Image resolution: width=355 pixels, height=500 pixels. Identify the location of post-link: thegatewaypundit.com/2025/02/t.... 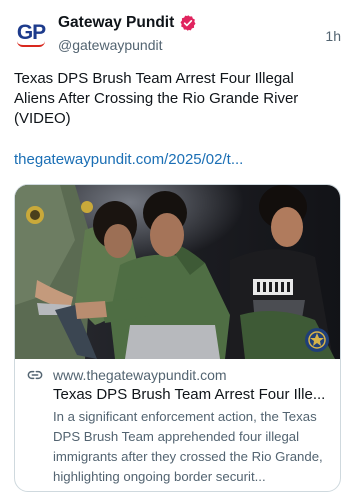
(174, 160).